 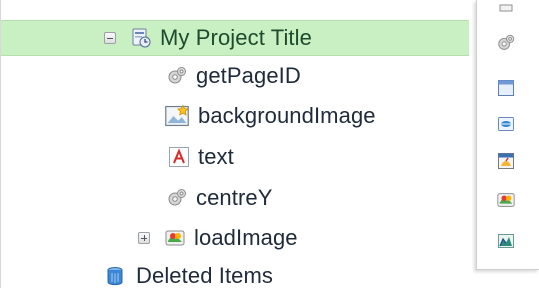 I want to click on settings-button, so click(x=506, y=43).